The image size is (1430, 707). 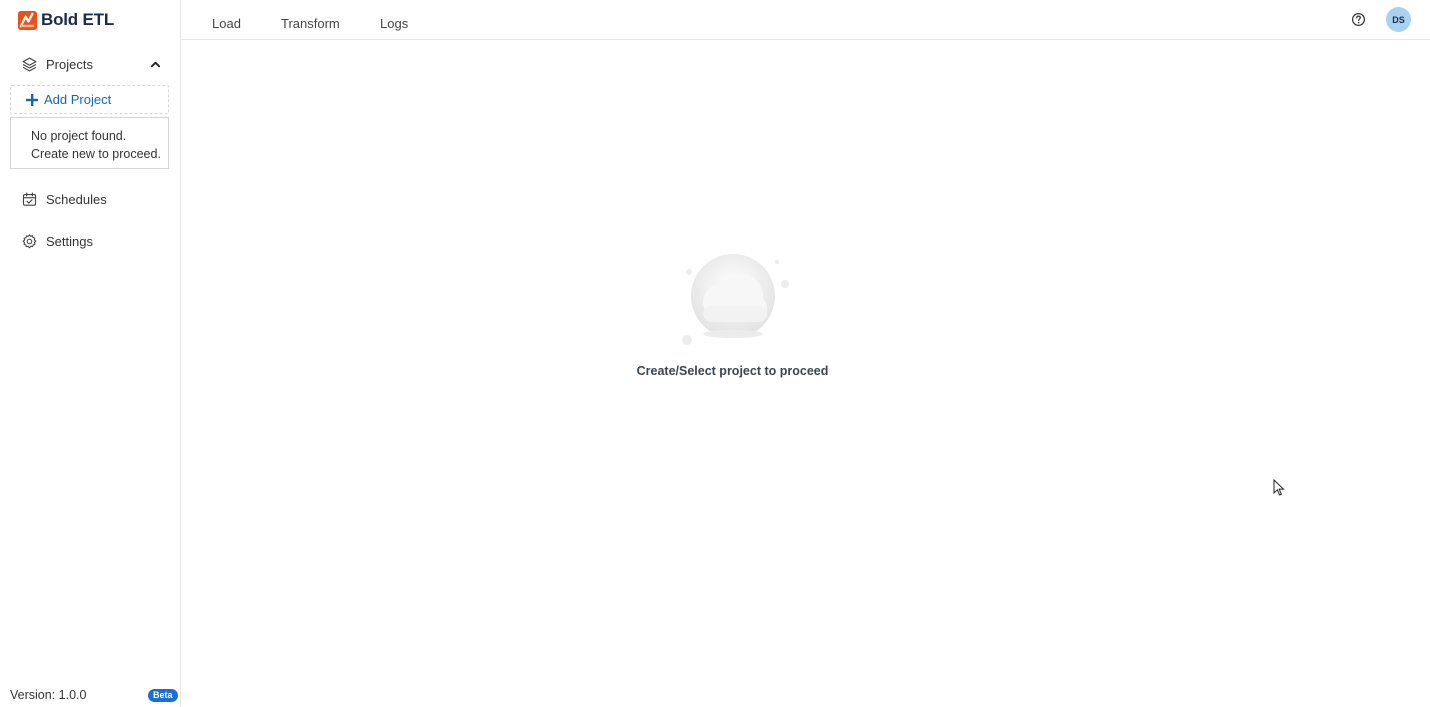 What do you see at coordinates (805, 20) in the screenshot?
I see `top-navigation: Load Transform Logs DS` at bounding box center [805, 20].